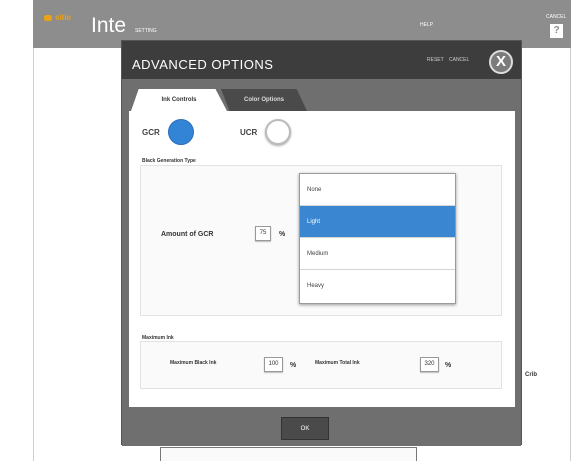  I want to click on dialog-header: ADVANCED OPTIONS RESET CANCEL X, so click(321, 60).